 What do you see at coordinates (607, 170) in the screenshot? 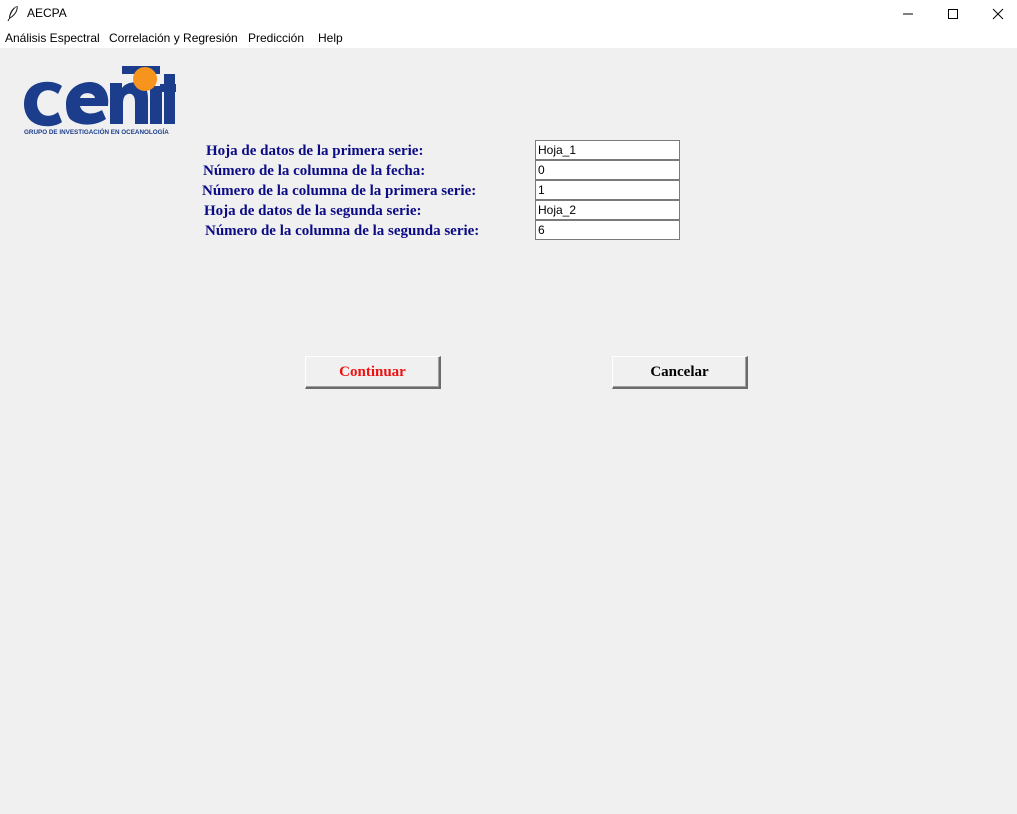
I see `columna-fecha-input` at bounding box center [607, 170].